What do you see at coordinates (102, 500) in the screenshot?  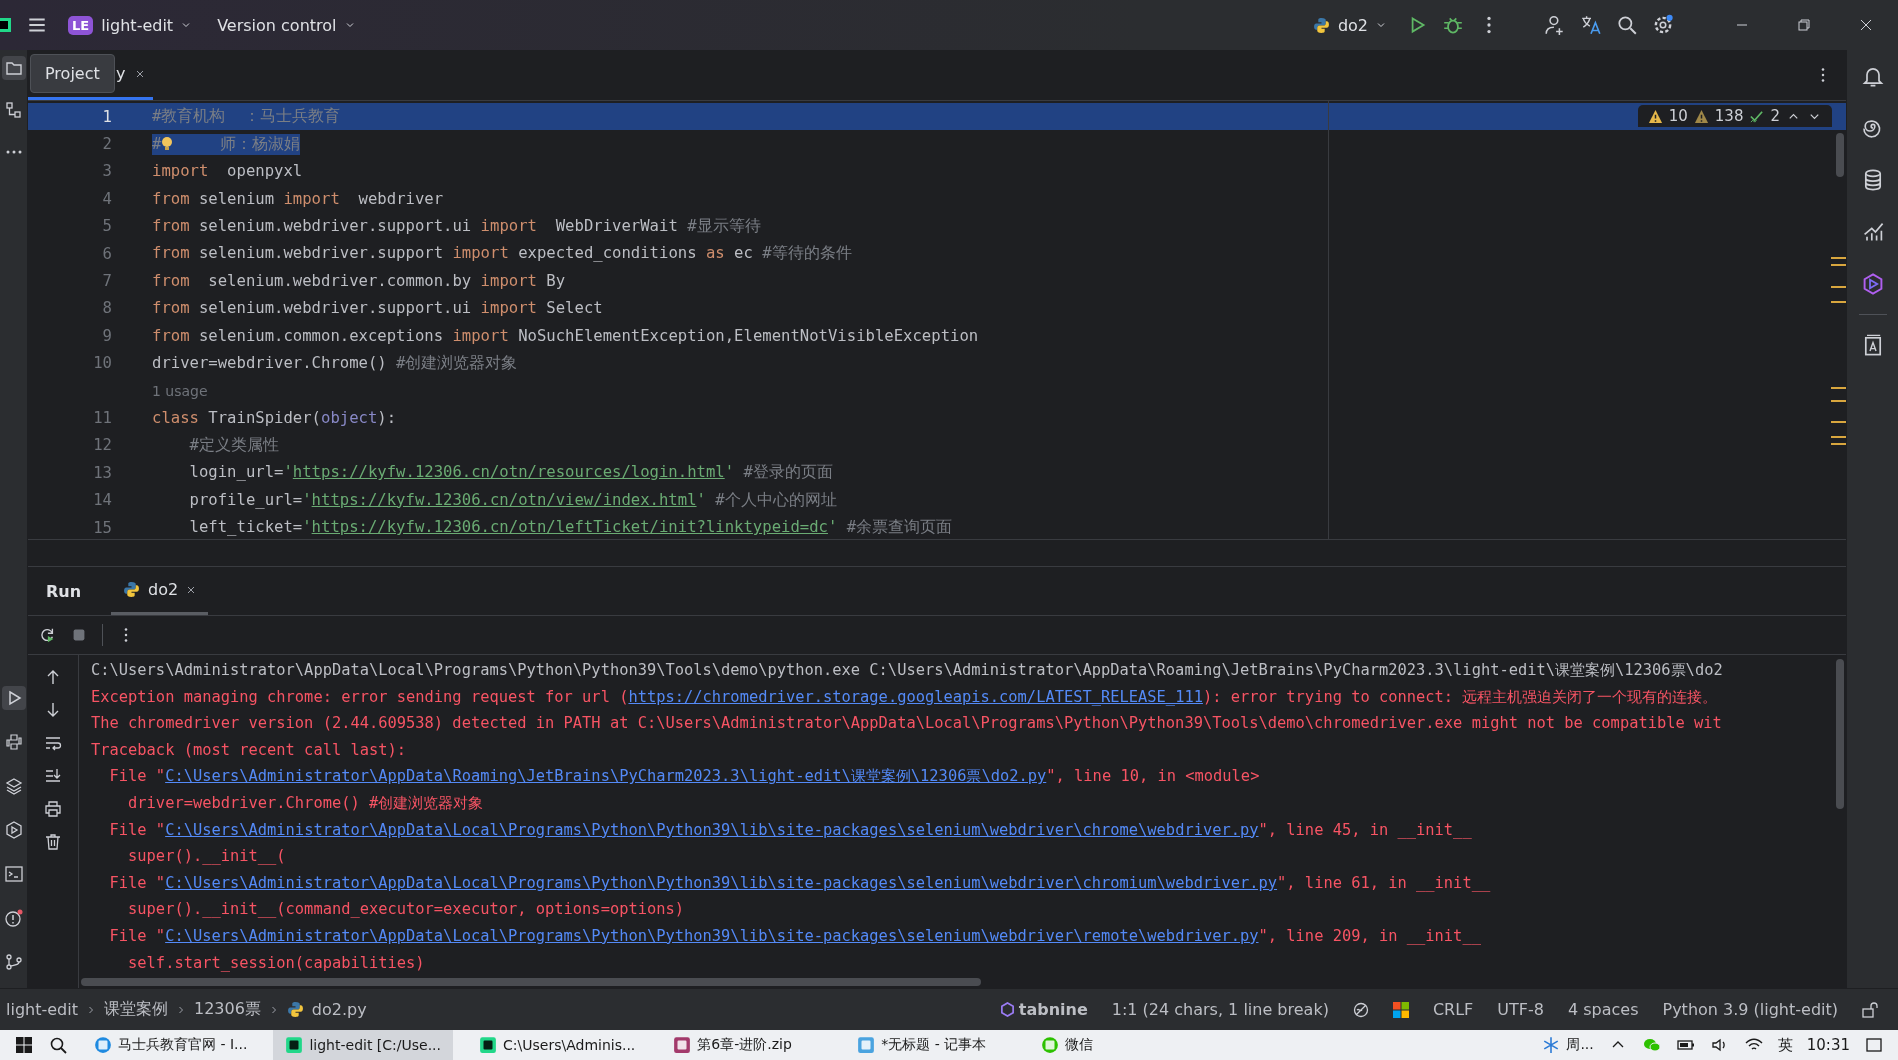 I see `line-number: 14` at bounding box center [102, 500].